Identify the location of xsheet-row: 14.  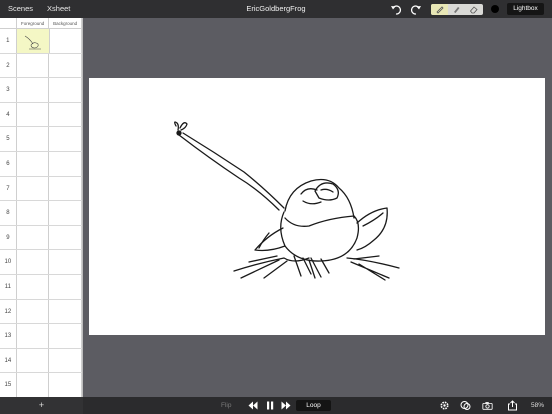
(41, 361).